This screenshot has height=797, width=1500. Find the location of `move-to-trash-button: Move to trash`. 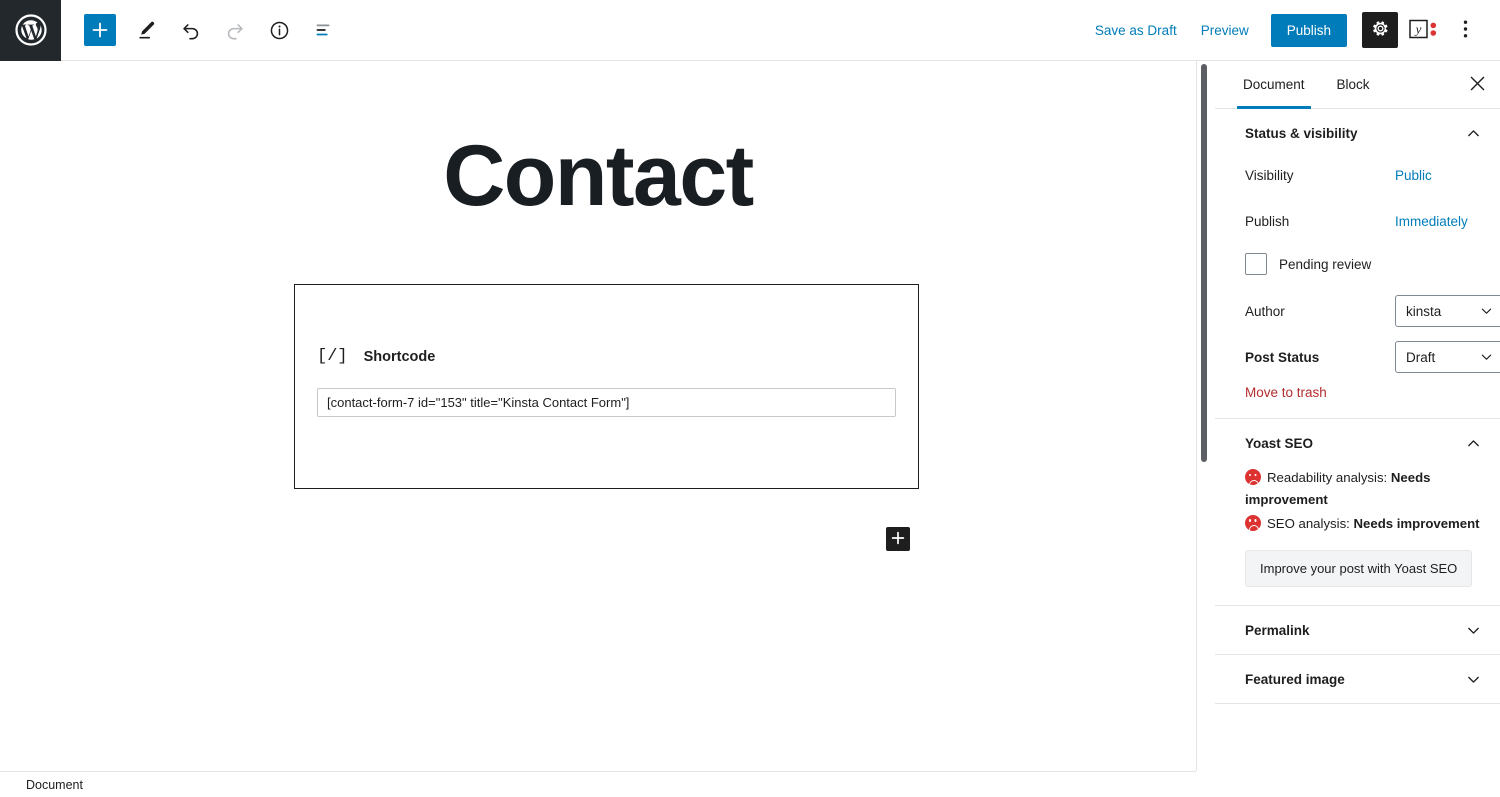

move-to-trash-button: Move to trash is located at coordinates (1286, 392).